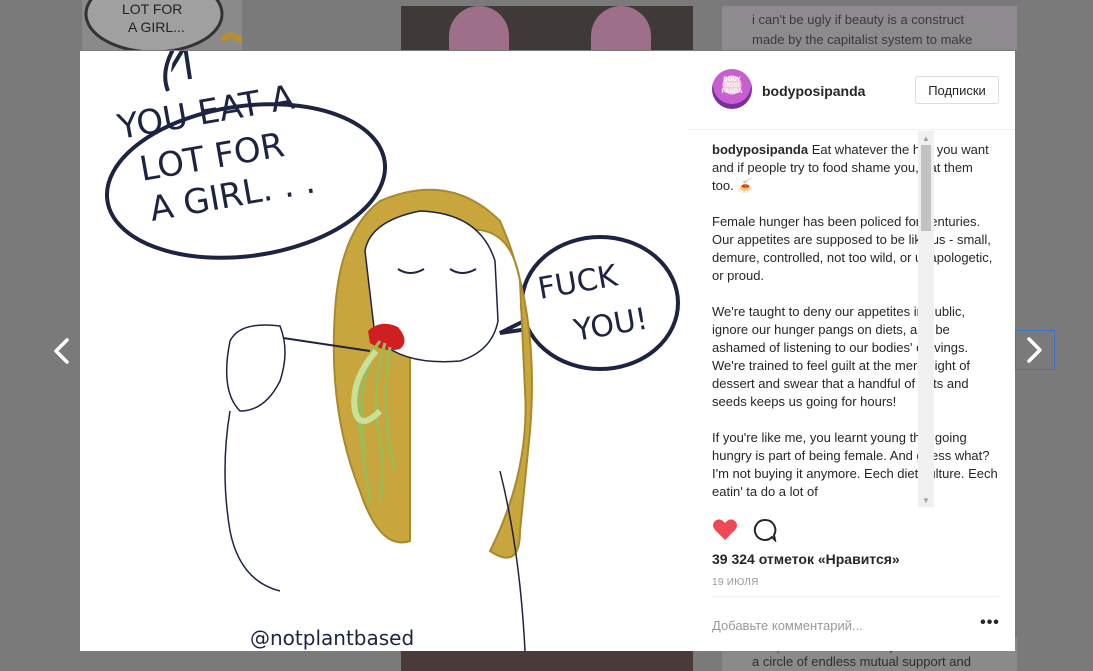  Describe the element at coordinates (990, 623) in the screenshot. I see `more-options-button: •••` at that location.